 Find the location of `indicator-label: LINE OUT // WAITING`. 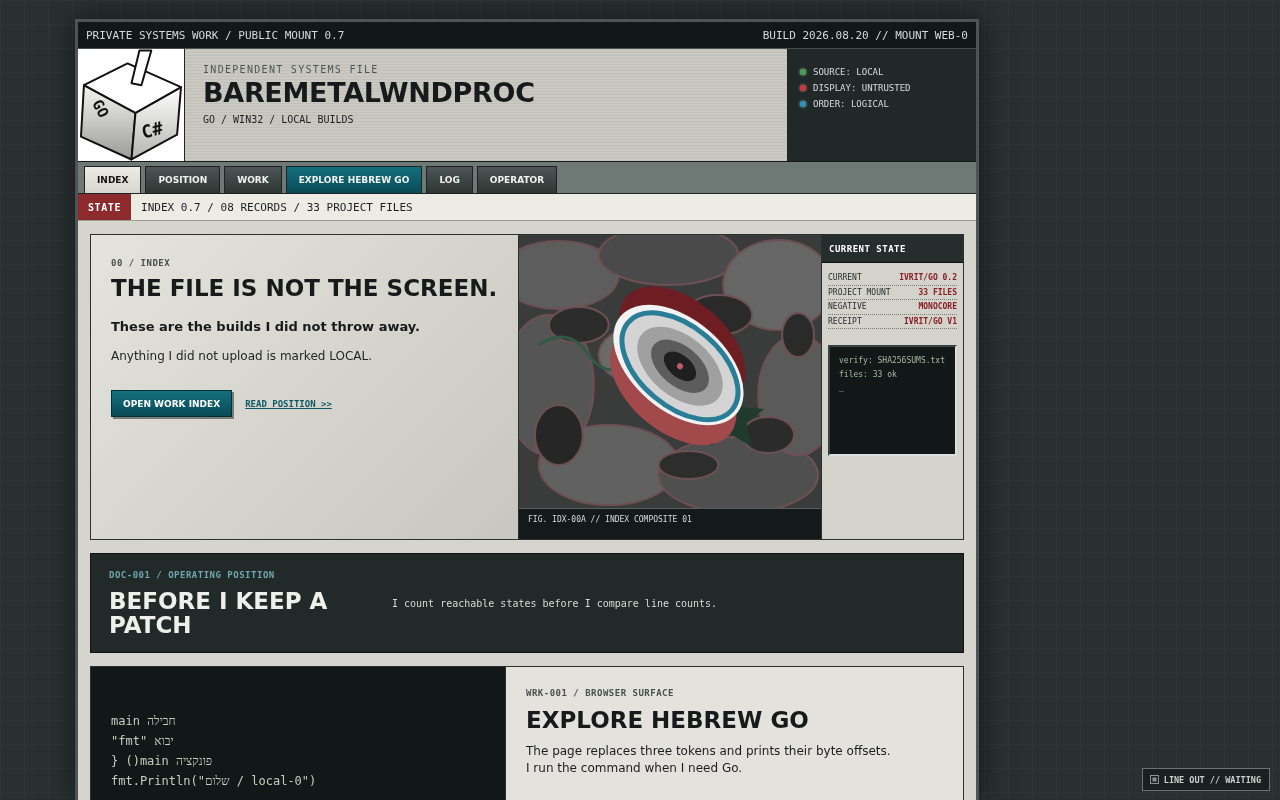

indicator-label: LINE OUT // WAITING is located at coordinates (1212, 779).